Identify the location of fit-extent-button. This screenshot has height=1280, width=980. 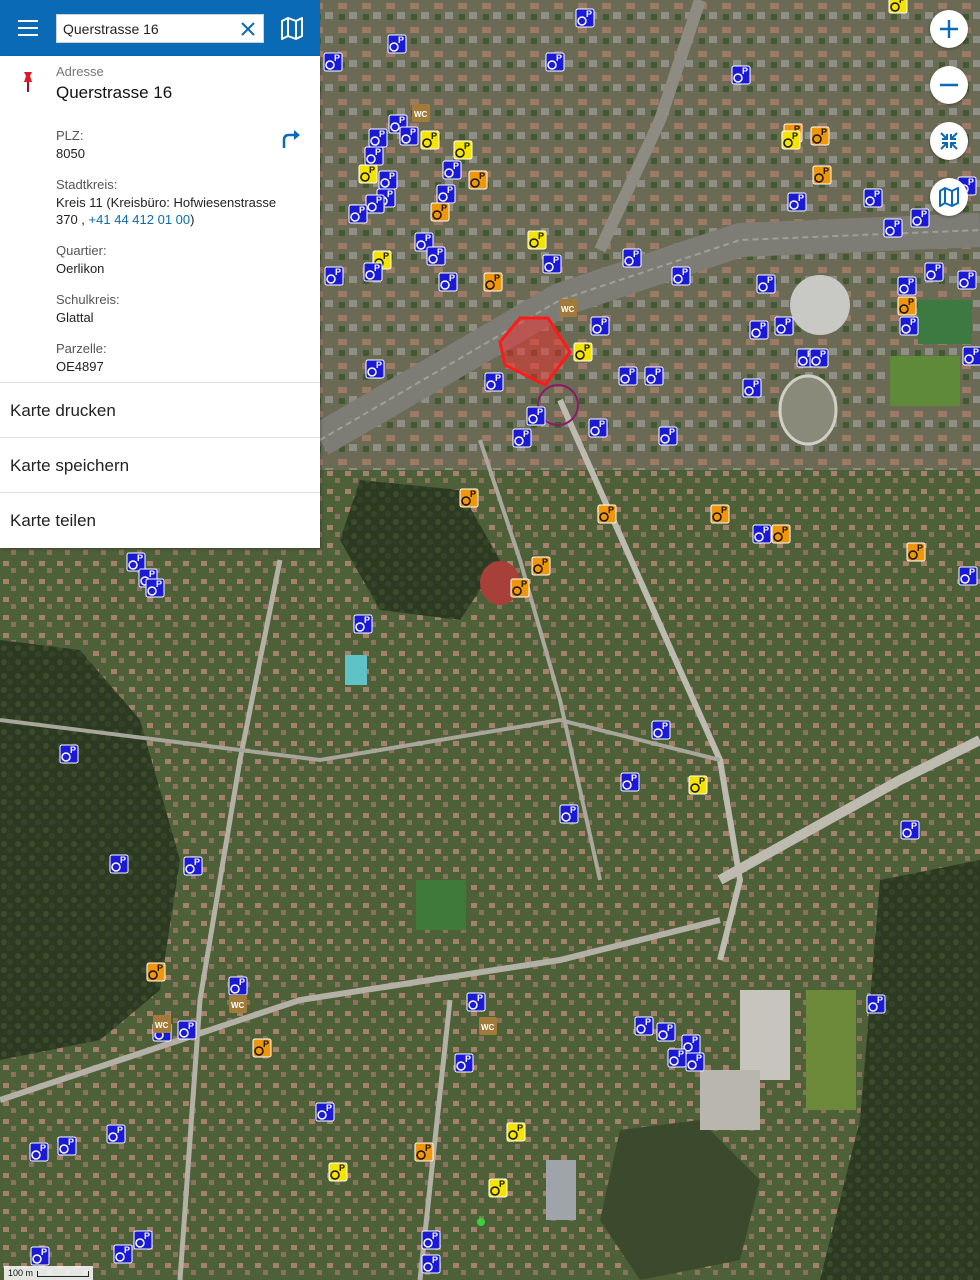
(949, 141).